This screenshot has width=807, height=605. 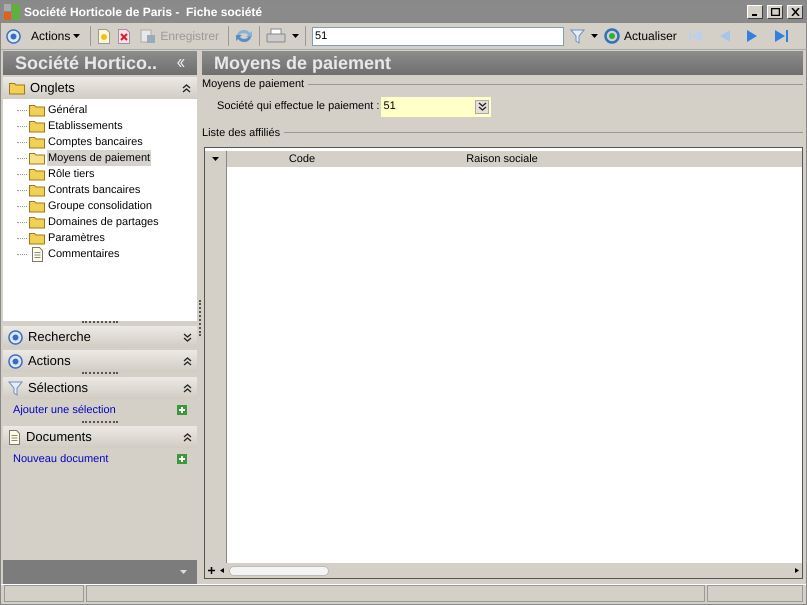 What do you see at coordinates (12, 12) in the screenshot?
I see `app-logo-icon` at bounding box center [12, 12].